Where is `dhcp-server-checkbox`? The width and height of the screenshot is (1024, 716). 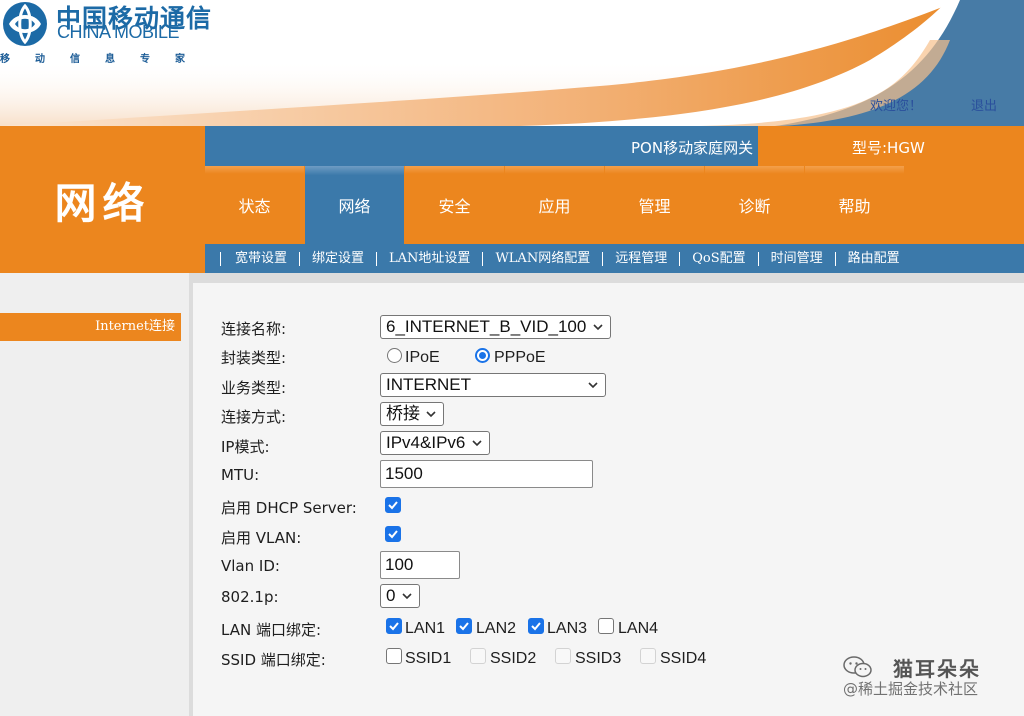 dhcp-server-checkbox is located at coordinates (393, 505).